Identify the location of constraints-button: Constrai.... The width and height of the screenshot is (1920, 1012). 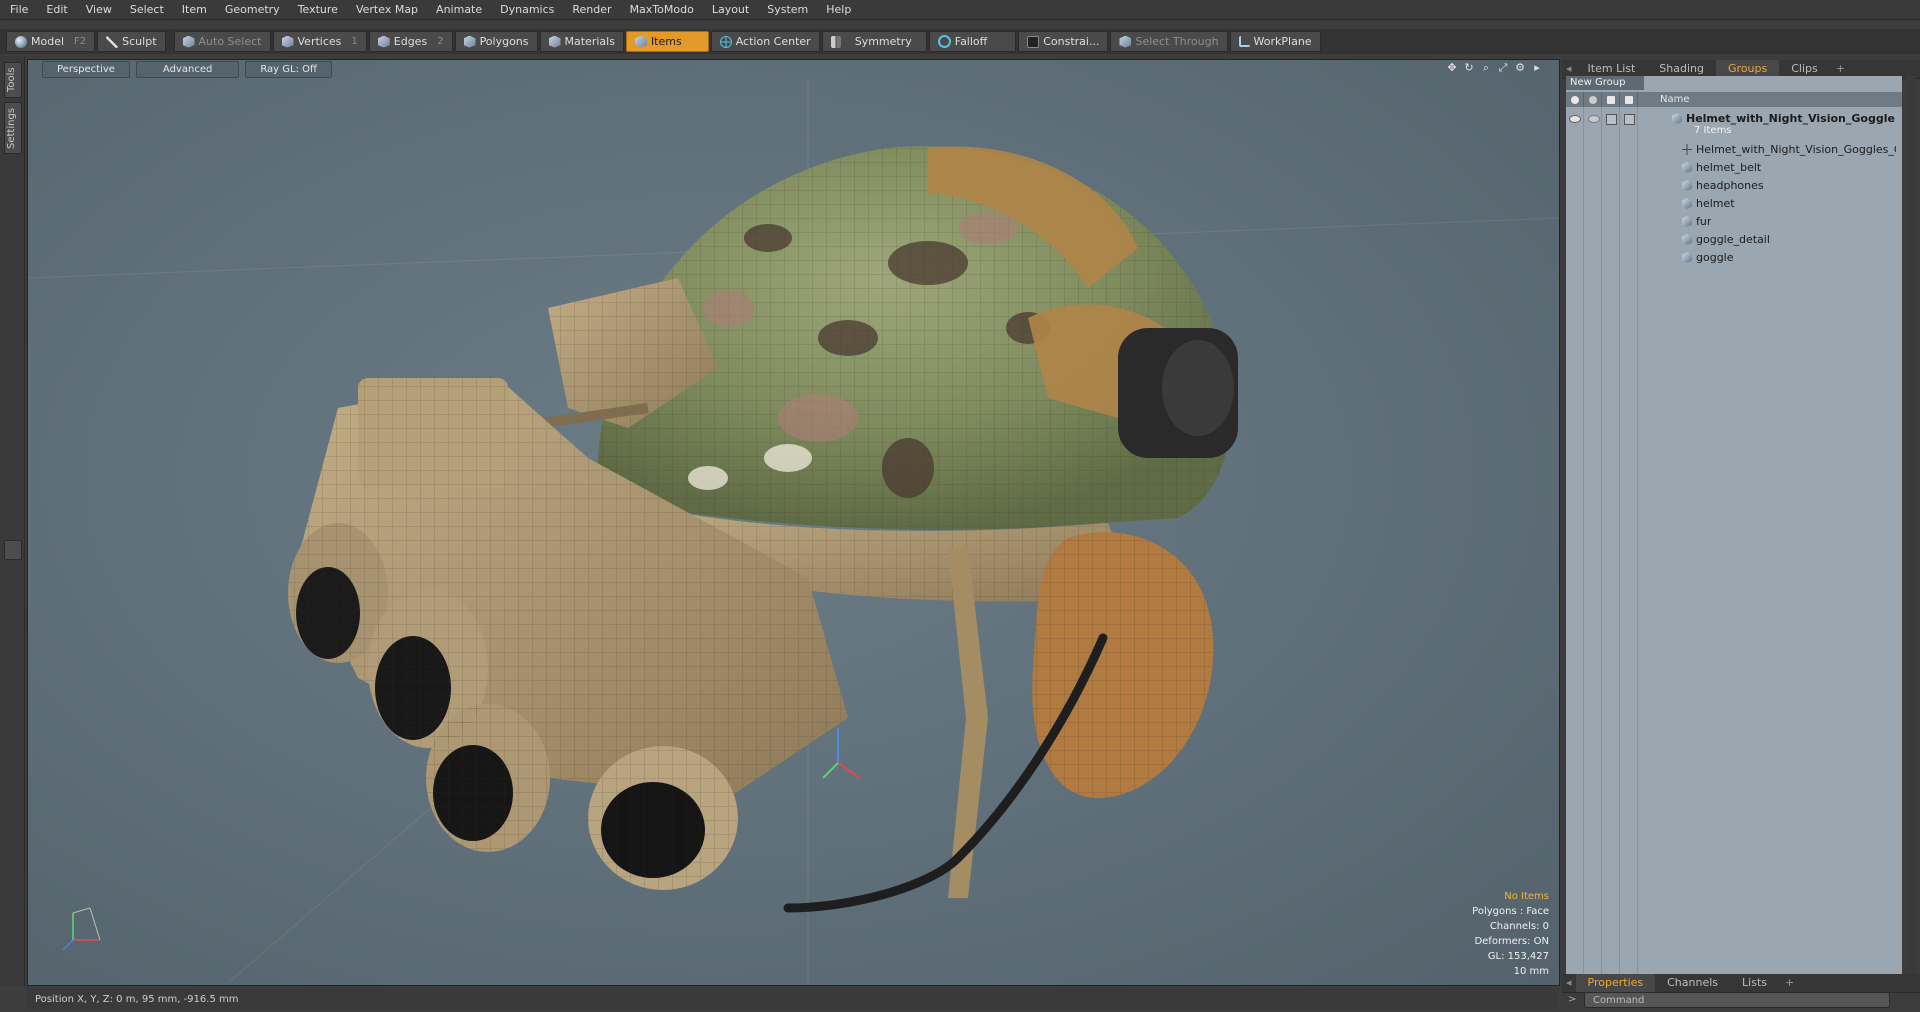
(1063, 41).